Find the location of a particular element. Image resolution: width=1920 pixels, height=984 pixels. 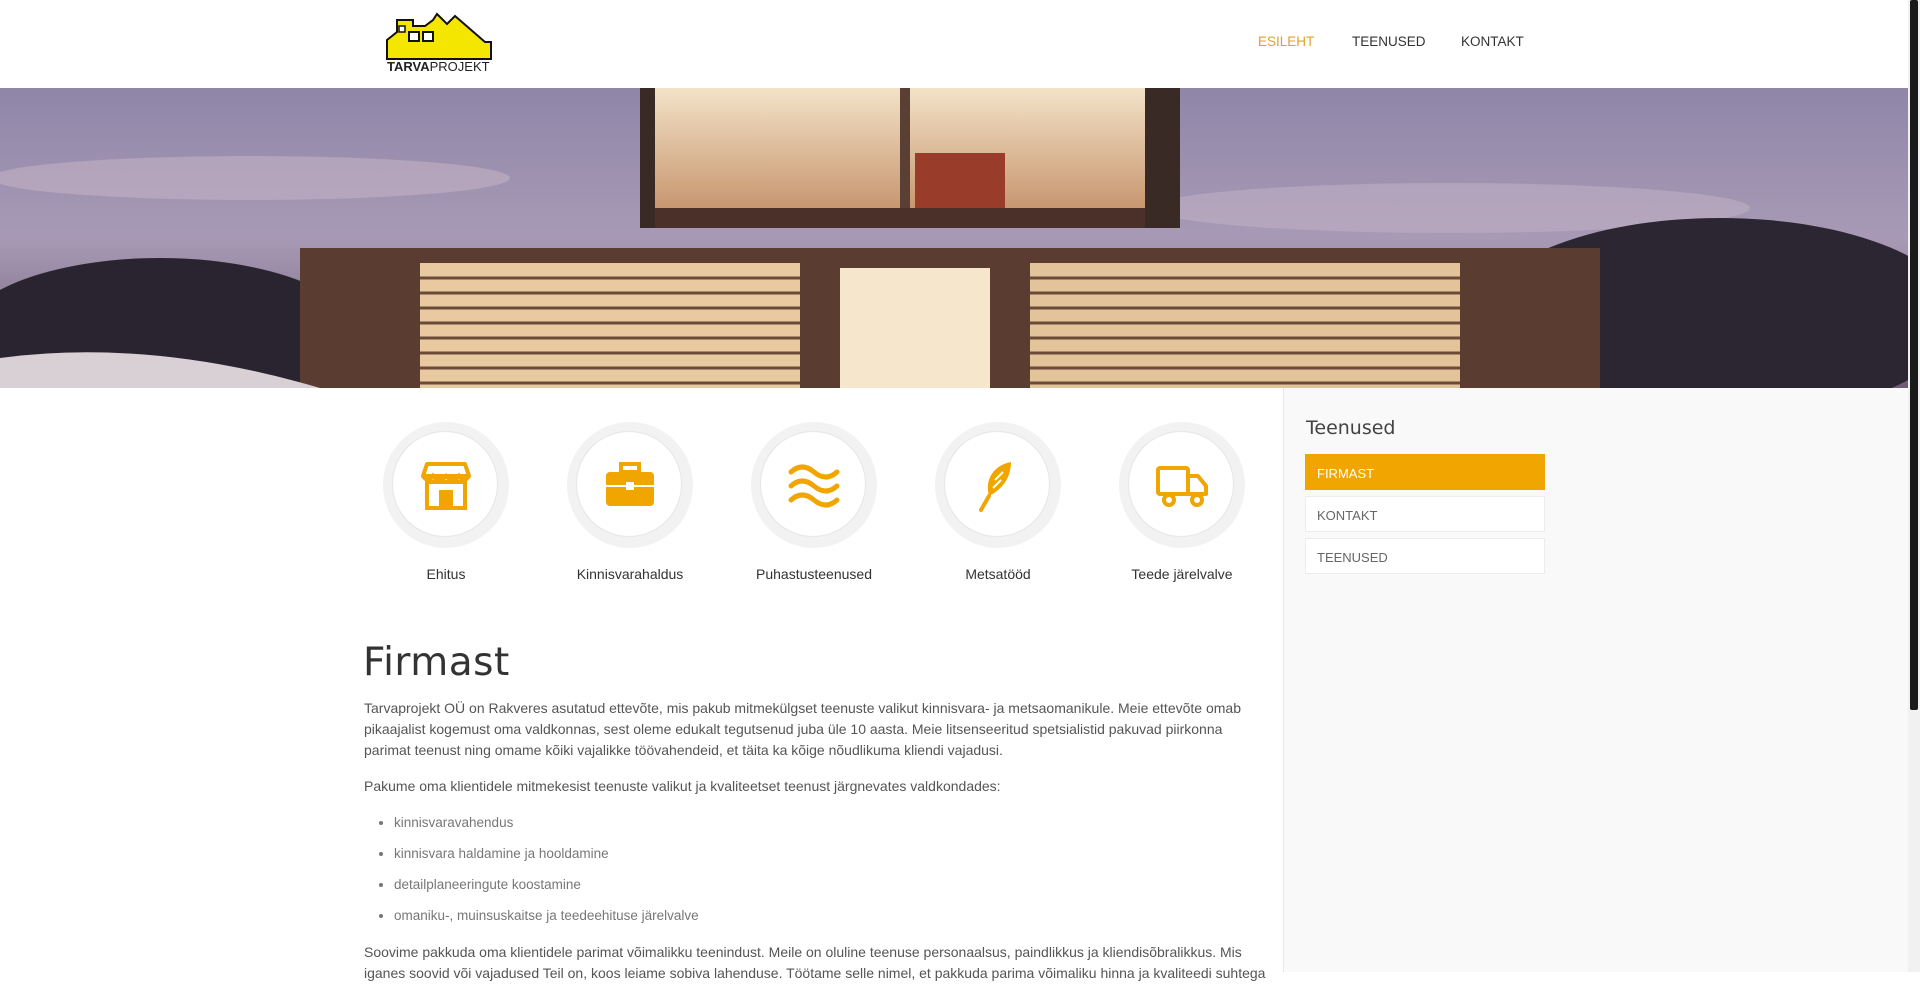

service-metsatood: Metsatööd is located at coordinates (998, 502).